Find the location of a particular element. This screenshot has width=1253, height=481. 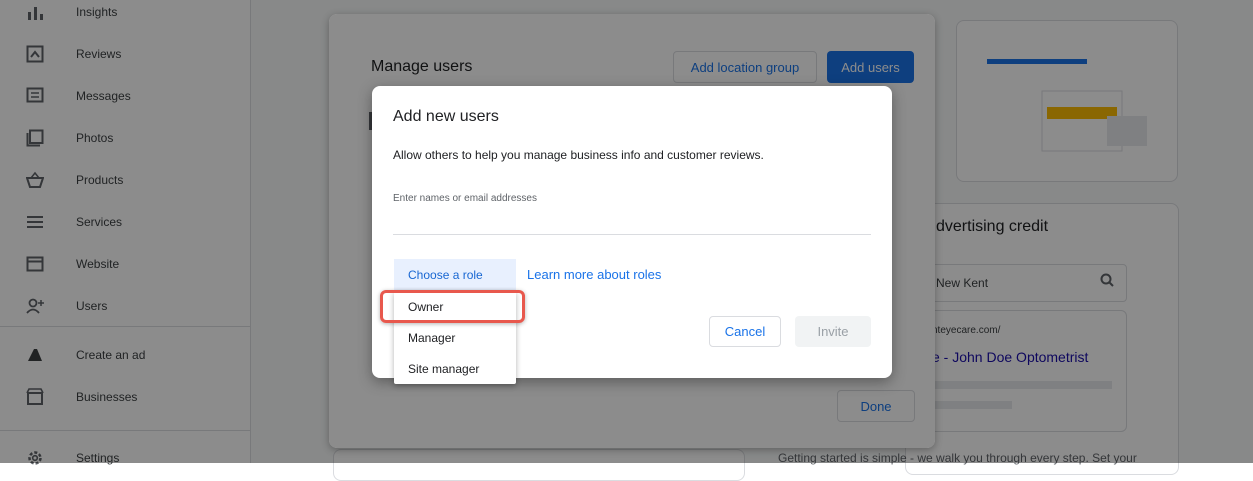

owner-highlight-box is located at coordinates (452, 306).